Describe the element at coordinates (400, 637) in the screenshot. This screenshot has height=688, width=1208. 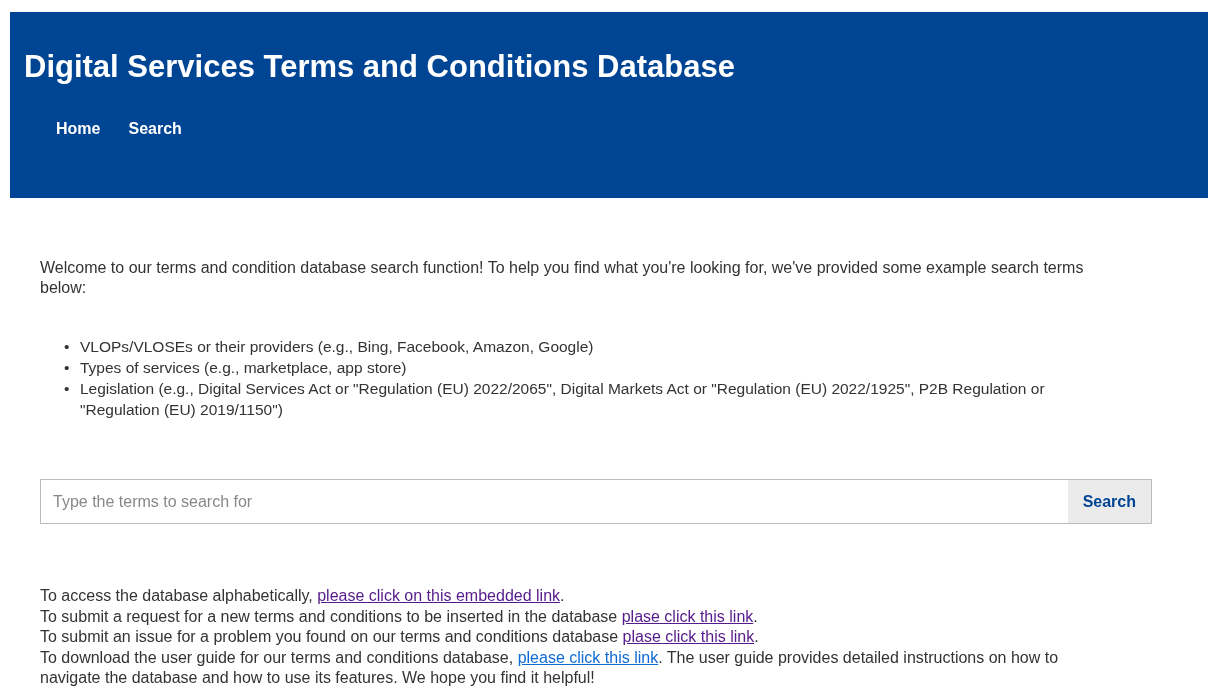
I see `info-sentence: To submit an issue for a problem you found on our terms and conditions database plase click this link.` at that location.